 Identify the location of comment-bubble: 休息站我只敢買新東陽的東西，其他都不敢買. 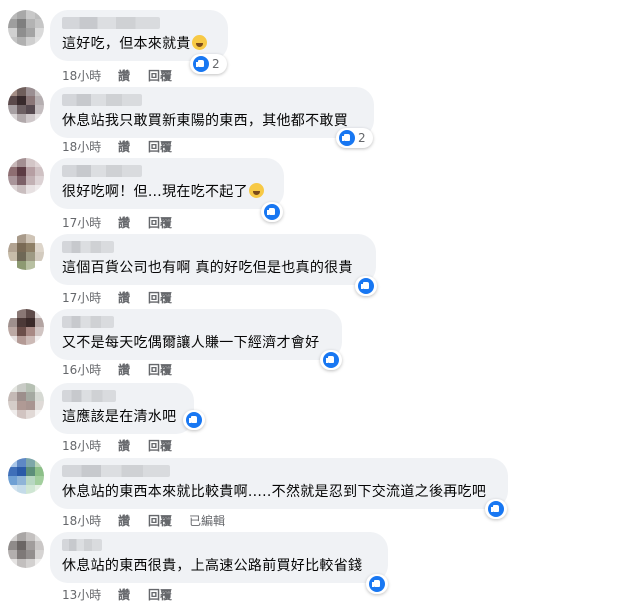
(212, 112).